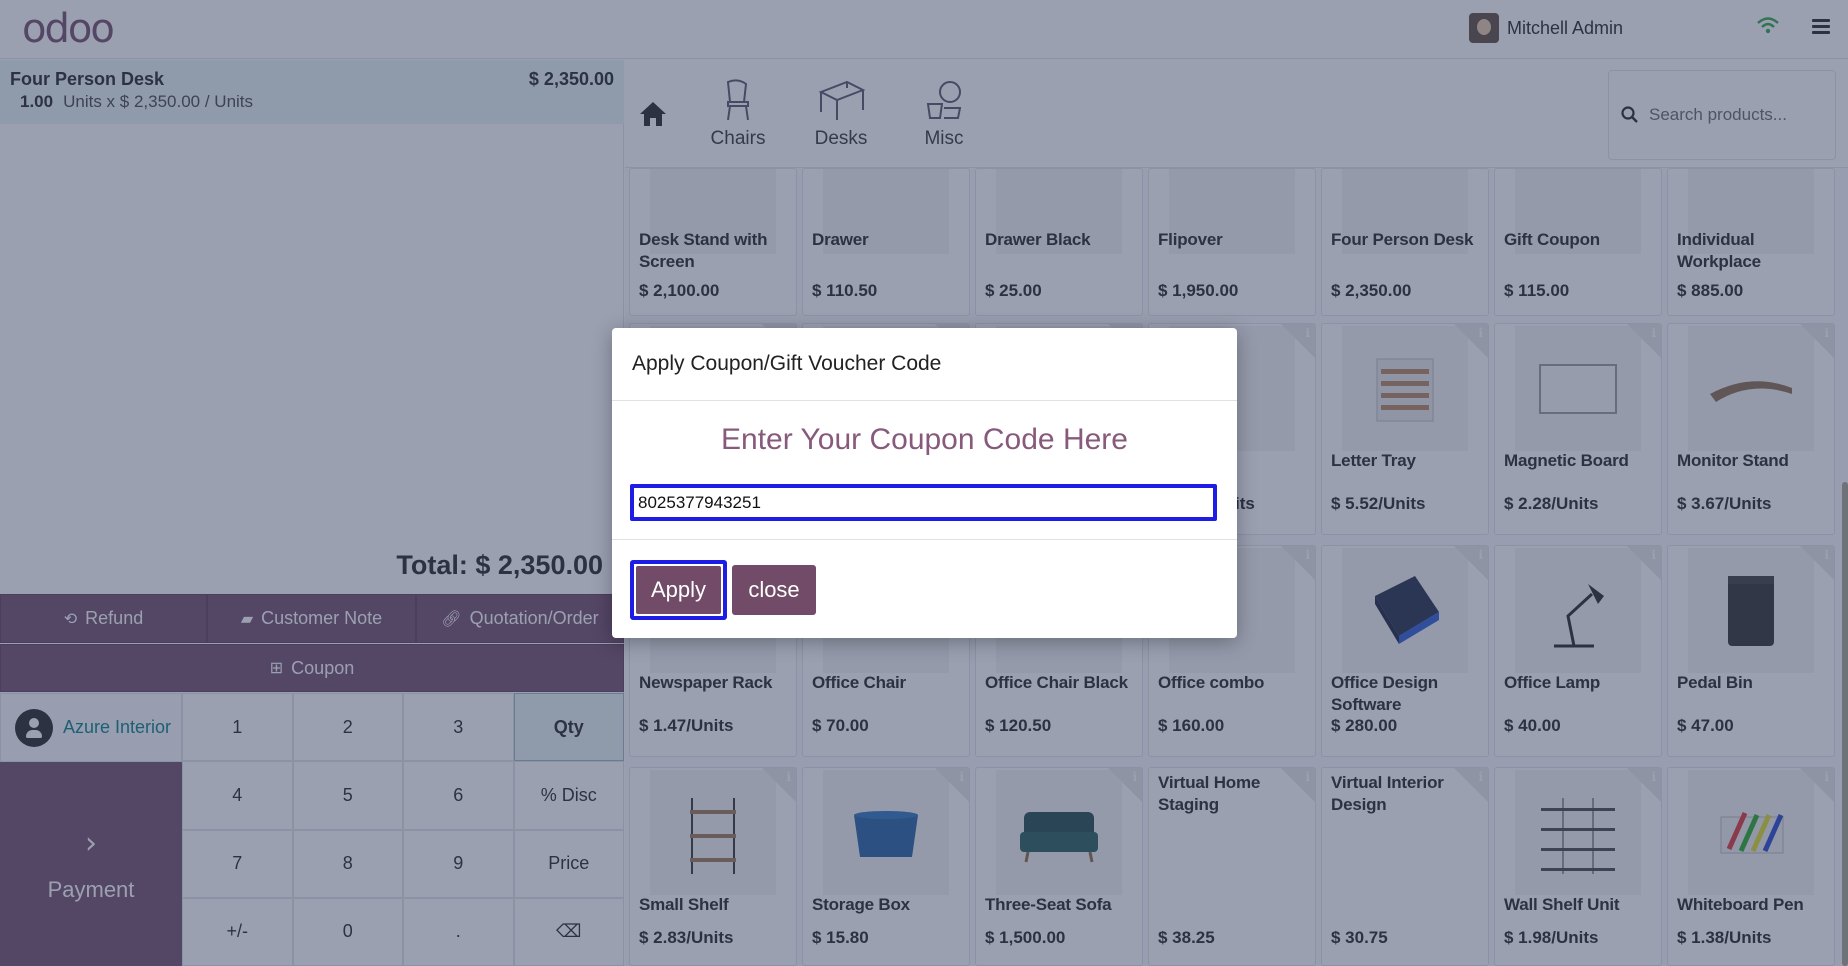 This screenshot has width=1848, height=966. What do you see at coordinates (924, 539) in the screenshot?
I see `dialog-divider` at bounding box center [924, 539].